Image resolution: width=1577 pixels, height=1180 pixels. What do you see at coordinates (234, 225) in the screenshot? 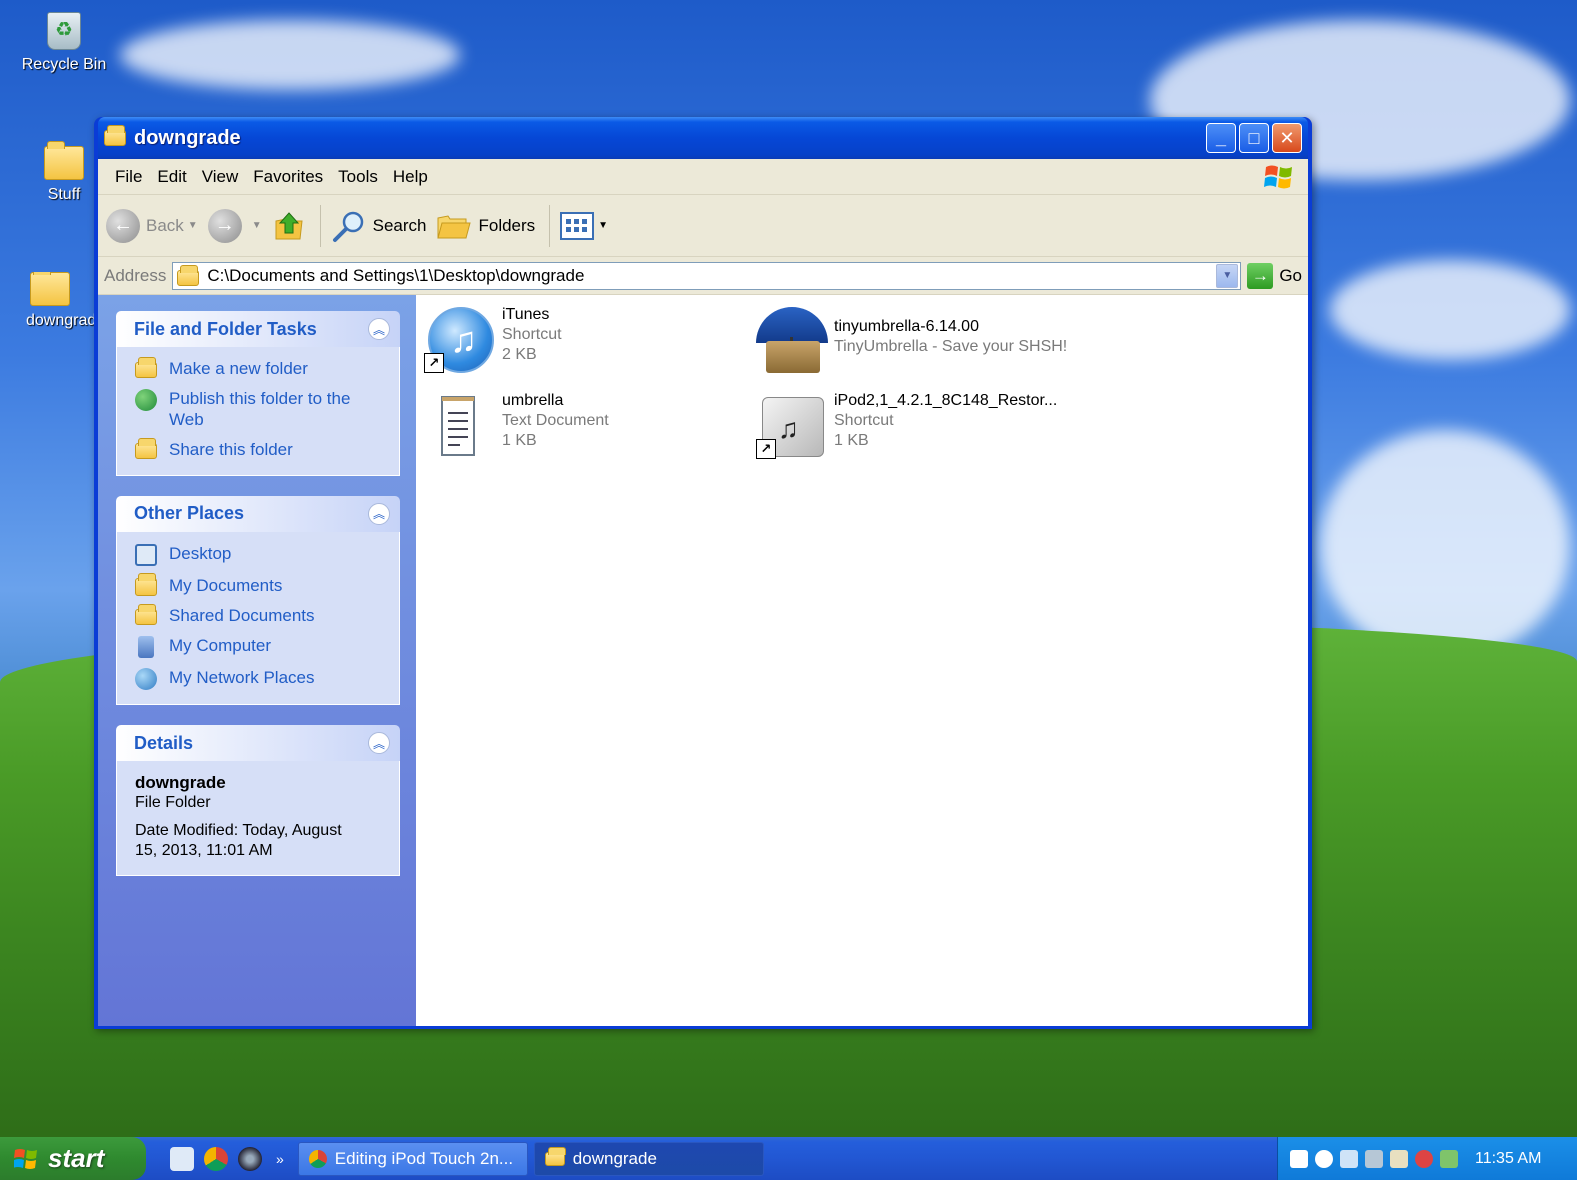
I see `forward-button: → ▼` at bounding box center [234, 225].